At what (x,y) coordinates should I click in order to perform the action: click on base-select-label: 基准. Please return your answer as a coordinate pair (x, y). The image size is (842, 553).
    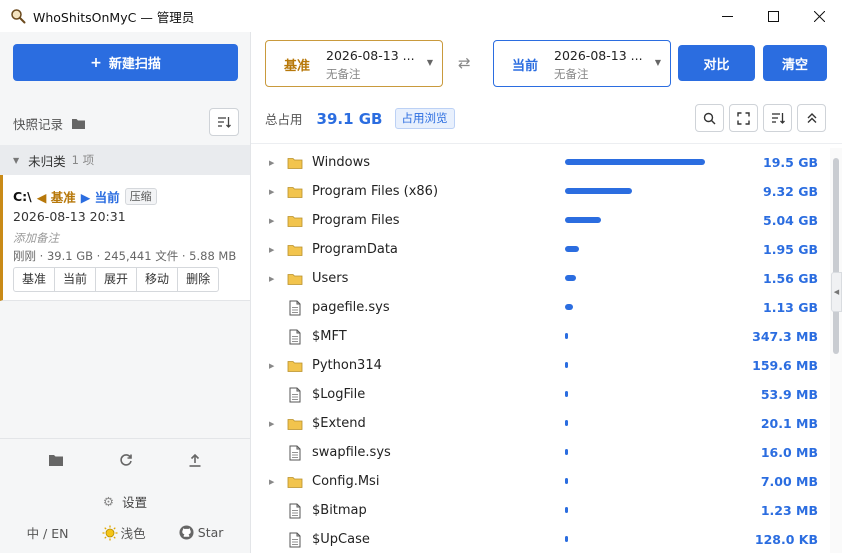
    Looking at the image, I should click on (297, 66).